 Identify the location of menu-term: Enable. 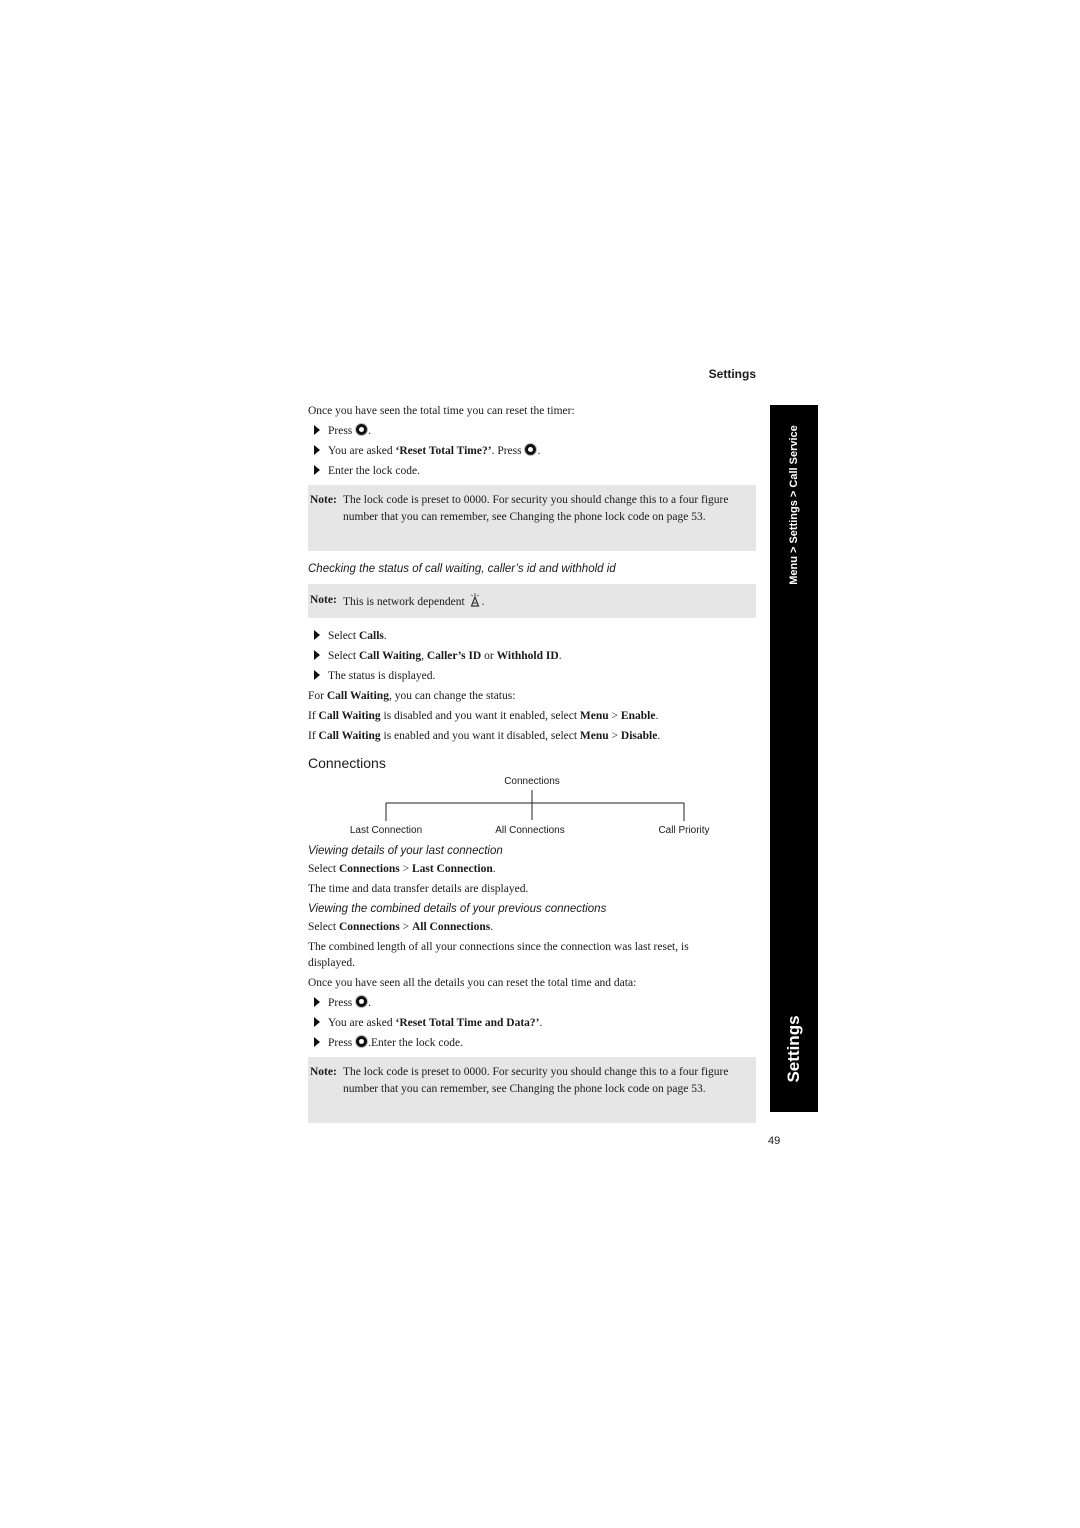
(638, 716).